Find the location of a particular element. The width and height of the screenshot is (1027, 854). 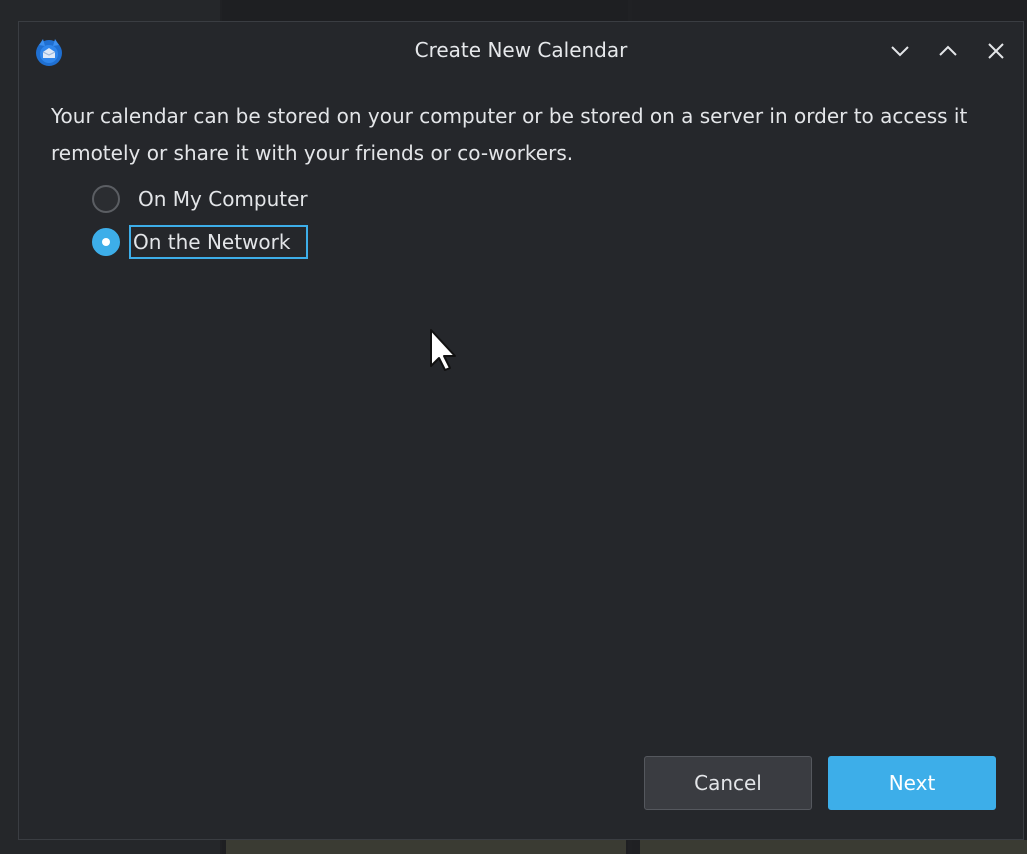

chevron-down-icon is located at coordinates (900, 51).